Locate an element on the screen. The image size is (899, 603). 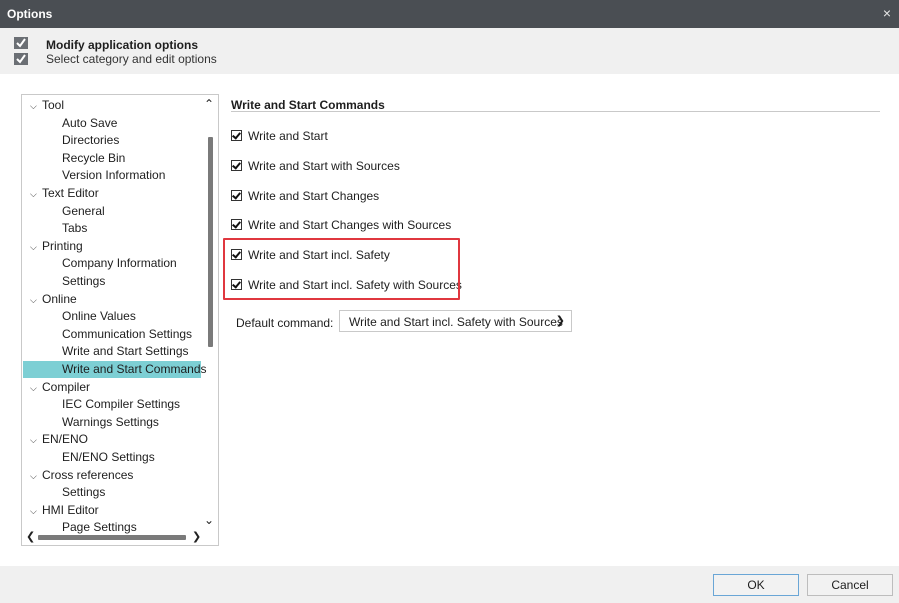
tree-item-label: Warnings Settings is located at coordinates (110, 421).